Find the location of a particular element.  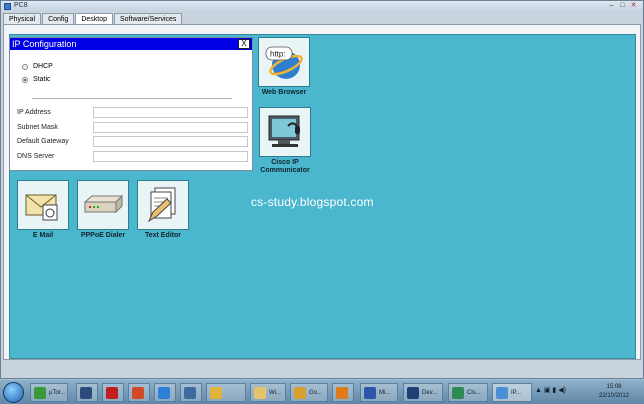

pppoe-dialer-app: PPPoE Dialer is located at coordinates (103, 210).